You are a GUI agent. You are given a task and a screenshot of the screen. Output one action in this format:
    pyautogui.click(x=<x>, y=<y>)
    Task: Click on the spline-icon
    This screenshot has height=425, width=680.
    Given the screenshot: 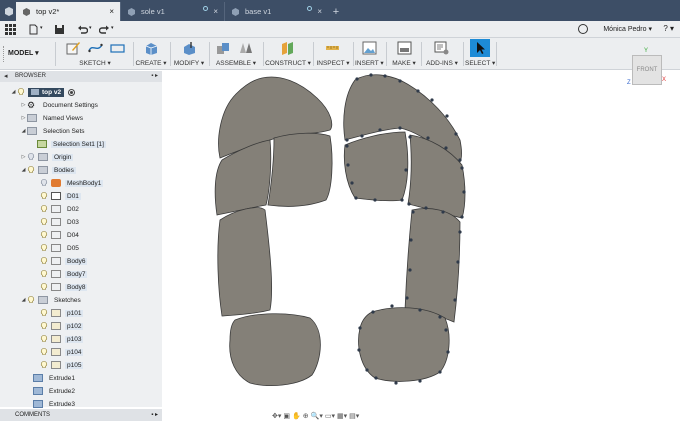 What is the action you would take?
    pyautogui.click(x=95, y=48)
    